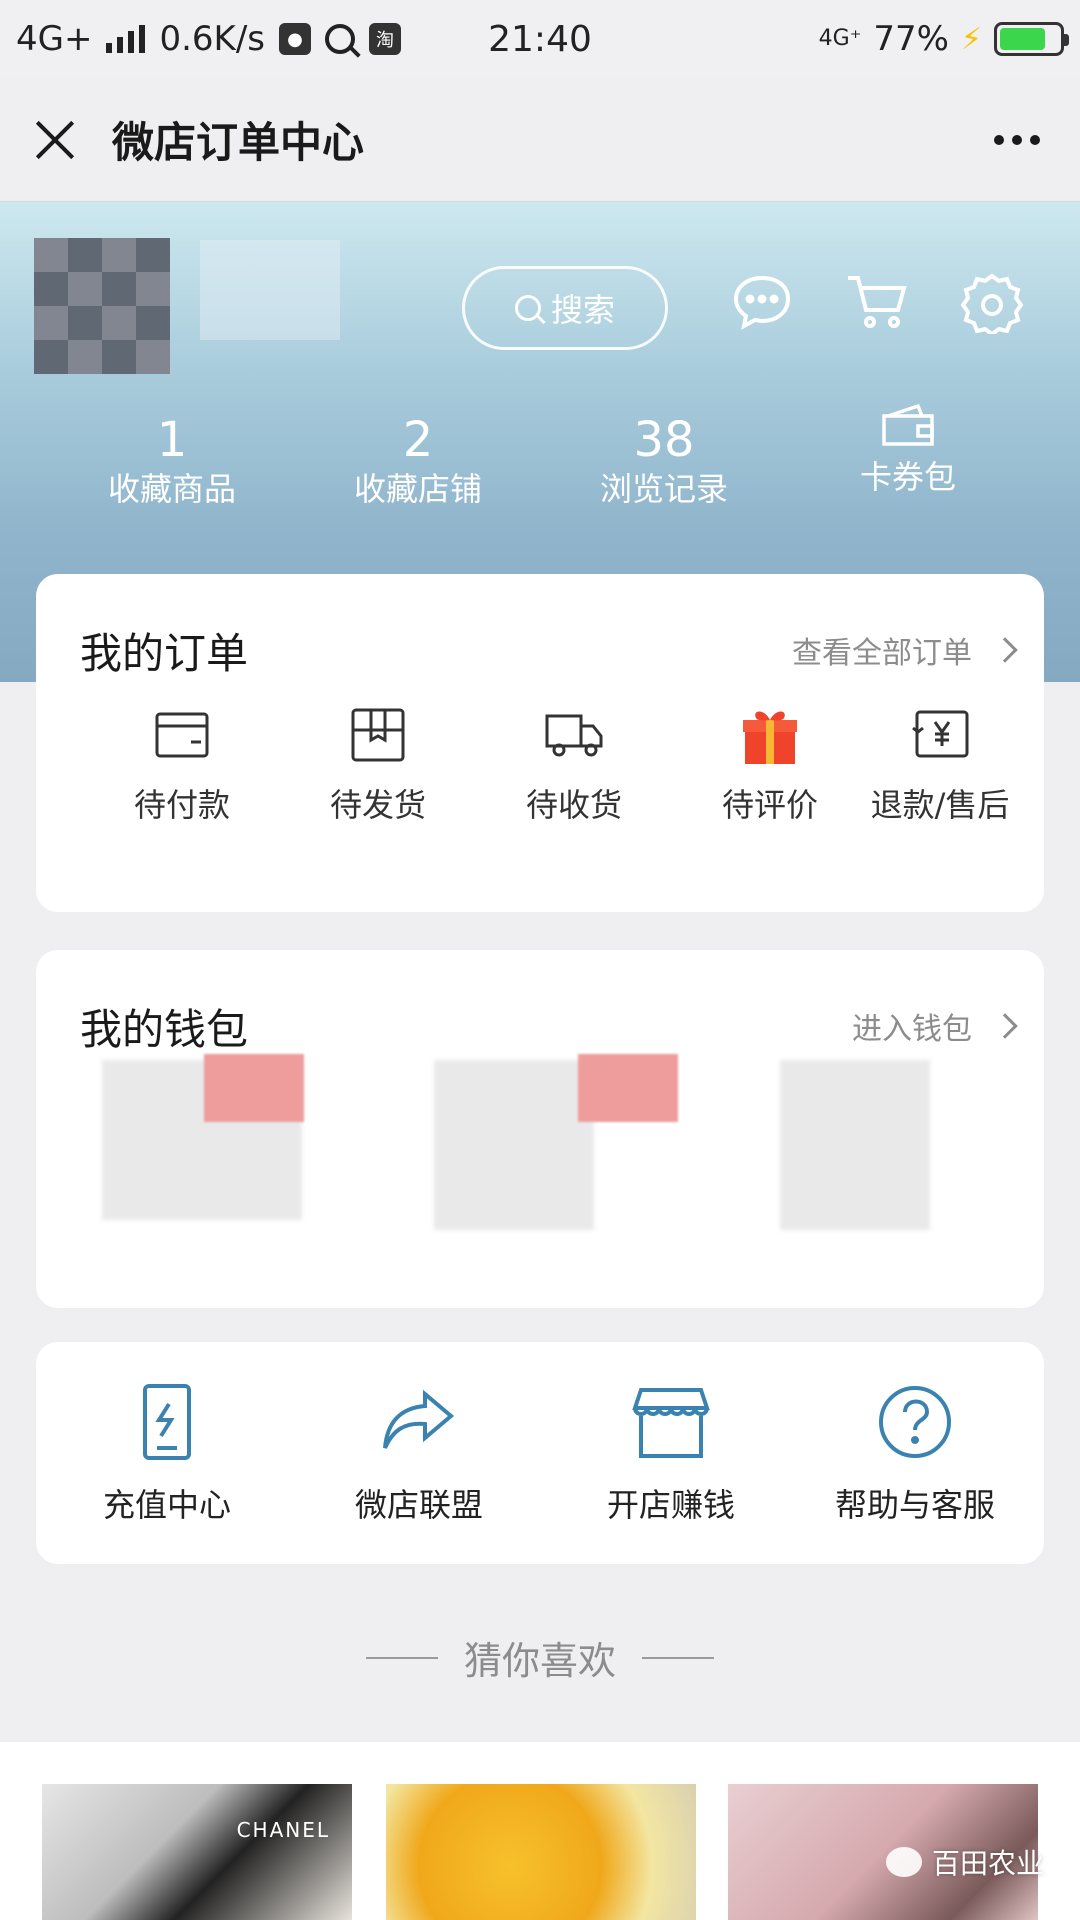  Describe the element at coordinates (840, 38) in the screenshot. I see `network-4g-icon: 4G⁺` at that location.